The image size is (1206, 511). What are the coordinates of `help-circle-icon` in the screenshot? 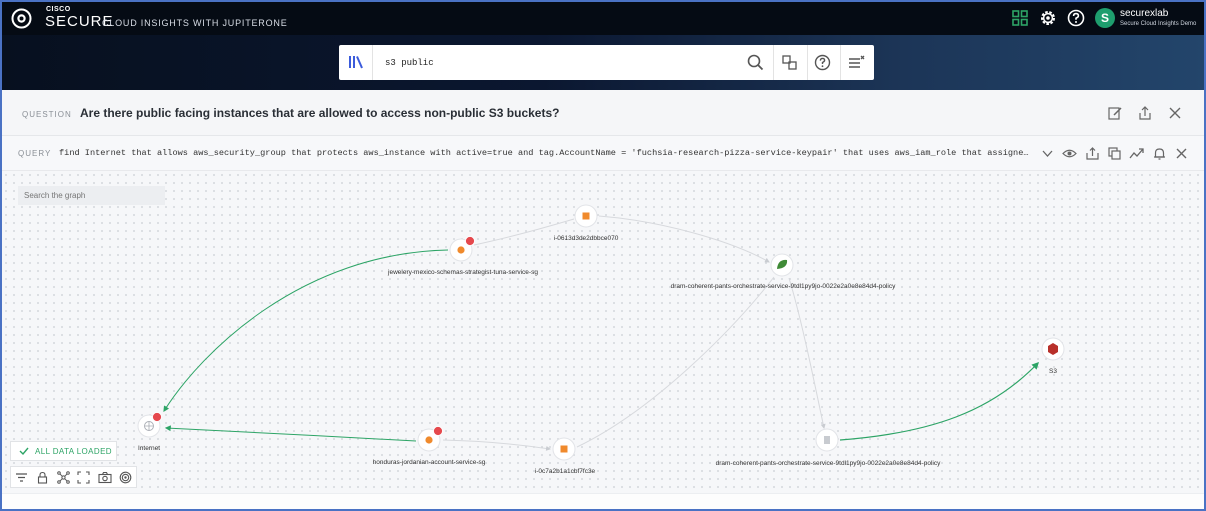 It's located at (822, 62).